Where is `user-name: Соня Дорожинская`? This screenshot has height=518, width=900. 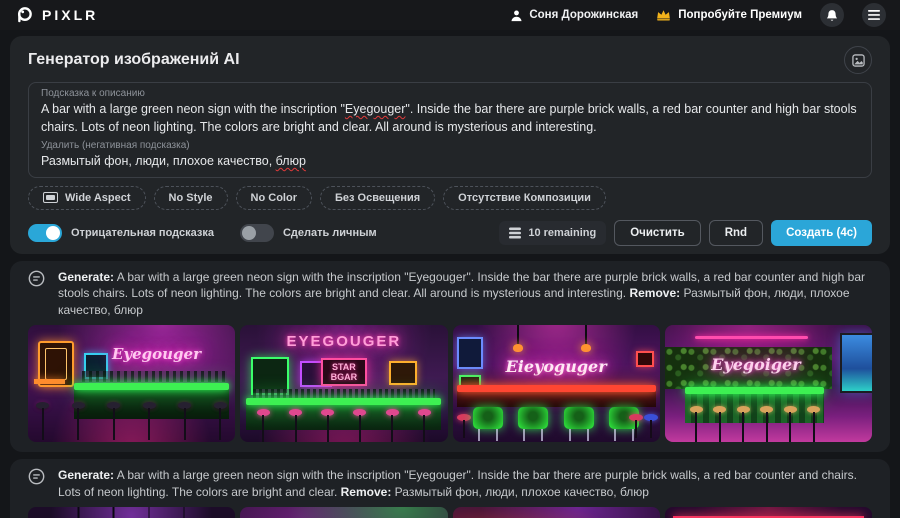 user-name: Соня Дорожинская is located at coordinates (584, 15).